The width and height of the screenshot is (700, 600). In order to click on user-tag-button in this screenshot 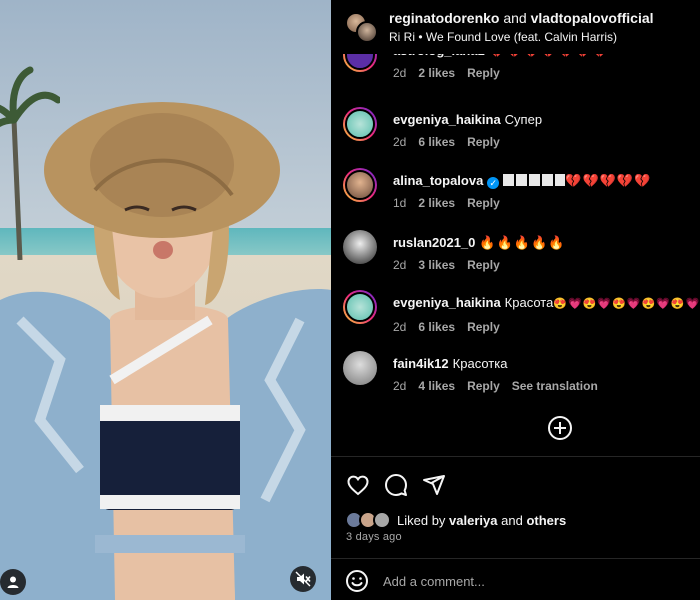, I will do `click(13, 582)`.